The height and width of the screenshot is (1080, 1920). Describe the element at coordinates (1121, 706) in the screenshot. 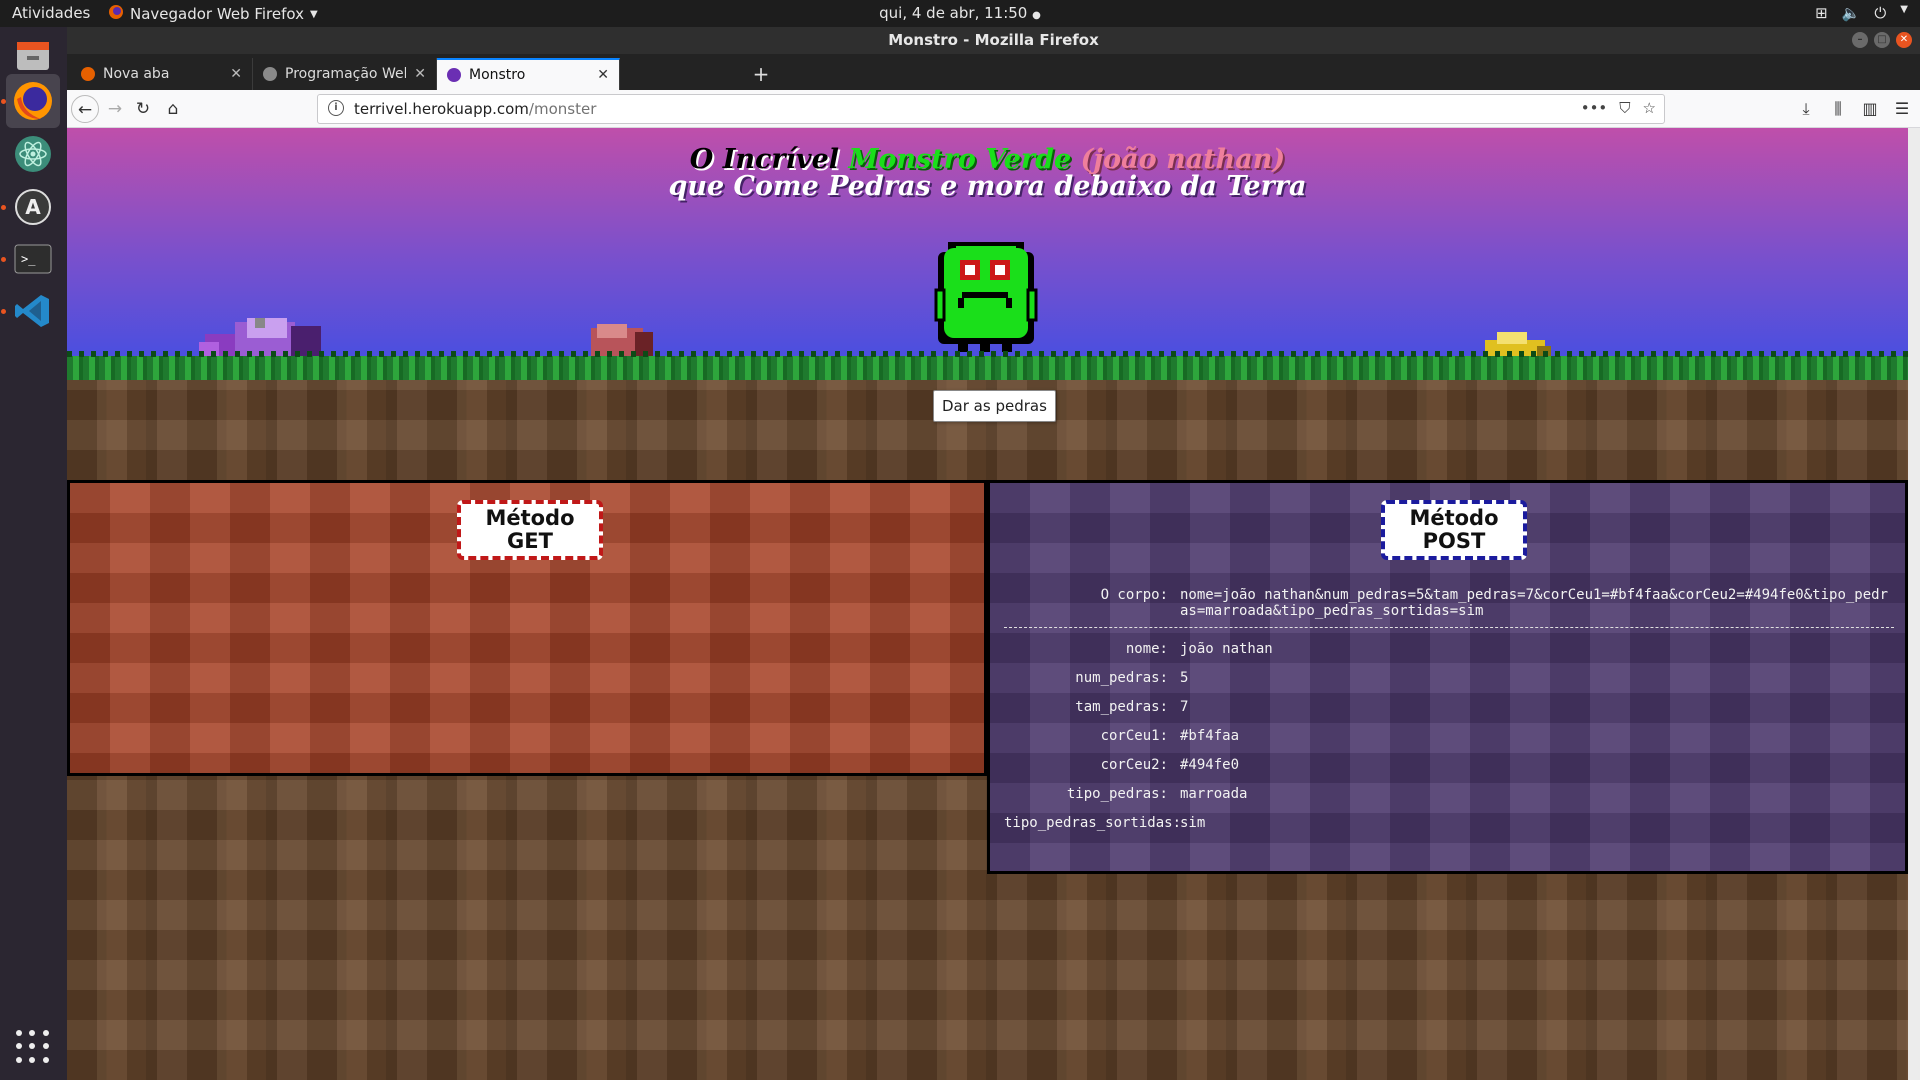

I see `field-key: tam_pedras:` at that location.